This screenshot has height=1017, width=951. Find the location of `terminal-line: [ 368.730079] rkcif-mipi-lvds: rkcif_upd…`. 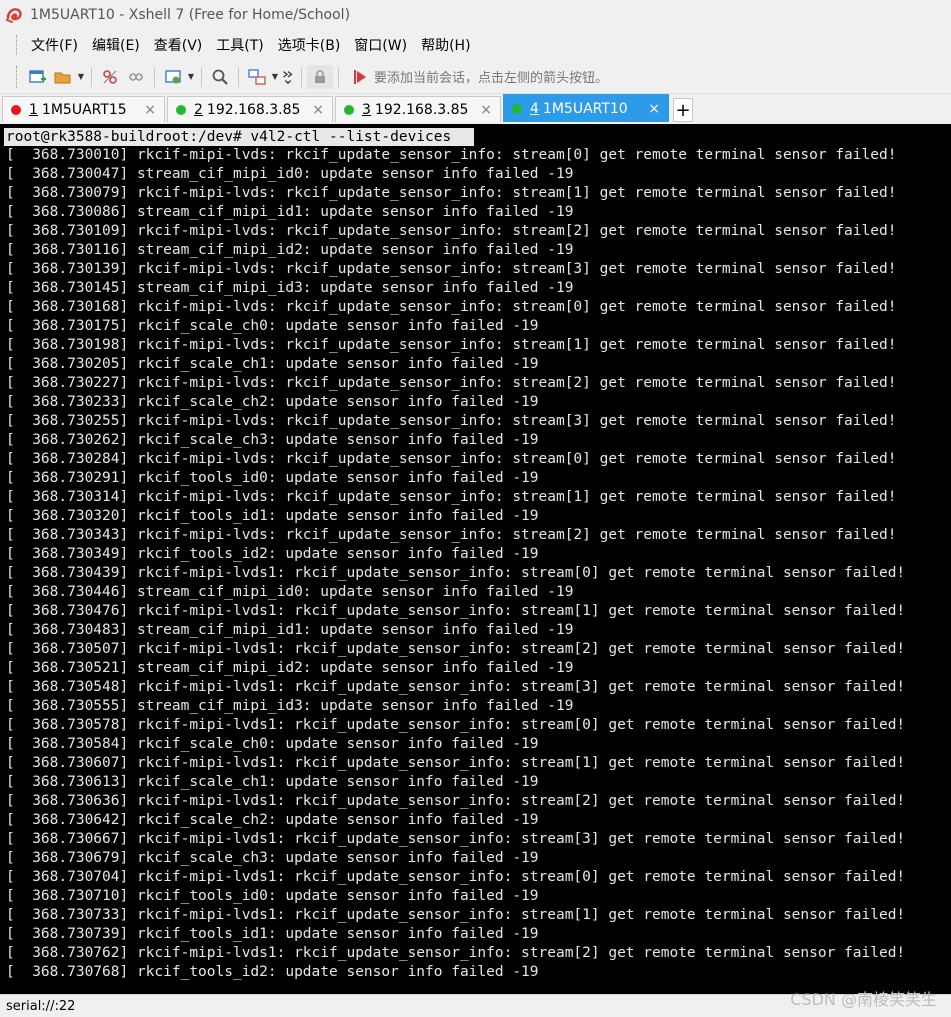

terminal-line: [ 368.730079] rkcif-mipi-lvds: rkcif_upd… is located at coordinates (451, 193).